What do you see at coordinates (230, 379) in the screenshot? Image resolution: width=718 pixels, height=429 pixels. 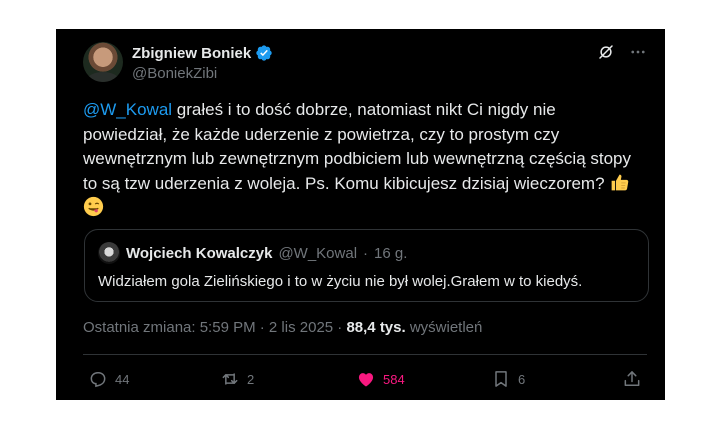 I see `repost-icon` at bounding box center [230, 379].